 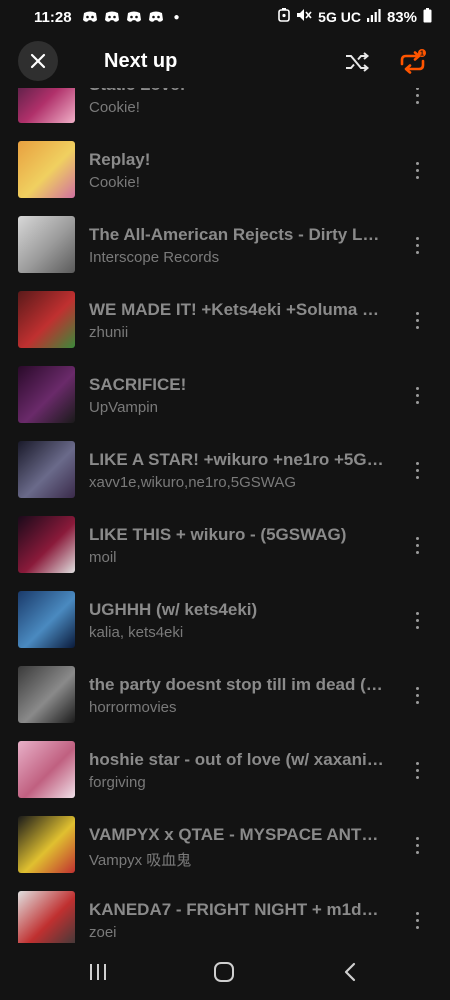 I want to click on track-artist: zhunii, so click(x=109, y=332).